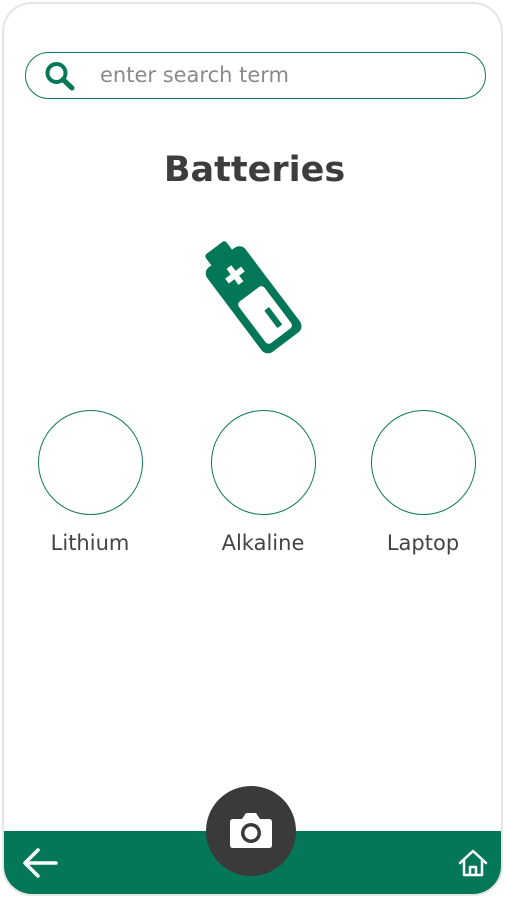 Image resolution: width=507 pixels, height=900 pixels. What do you see at coordinates (60, 76) in the screenshot?
I see `search-icon` at bounding box center [60, 76].